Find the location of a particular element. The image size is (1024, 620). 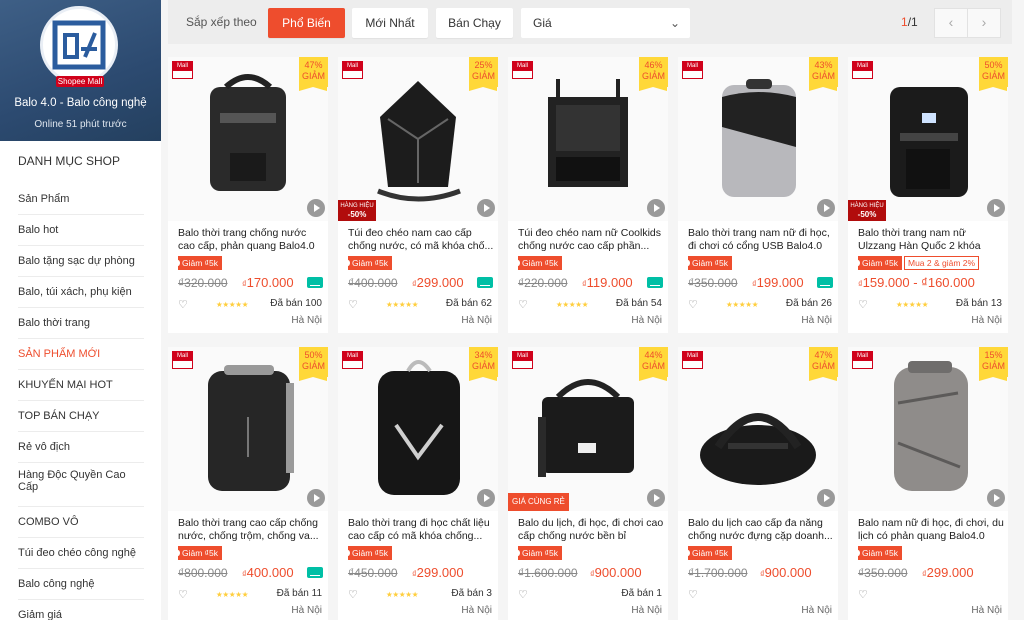

chevron-right-icon: › is located at coordinates (984, 22).